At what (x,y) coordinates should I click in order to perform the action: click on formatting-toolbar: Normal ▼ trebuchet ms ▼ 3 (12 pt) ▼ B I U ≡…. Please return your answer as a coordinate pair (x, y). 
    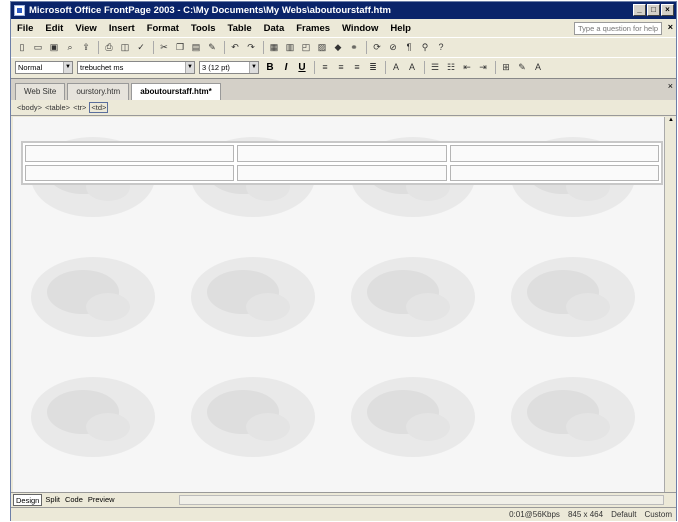
    Looking at the image, I should click on (343, 66).